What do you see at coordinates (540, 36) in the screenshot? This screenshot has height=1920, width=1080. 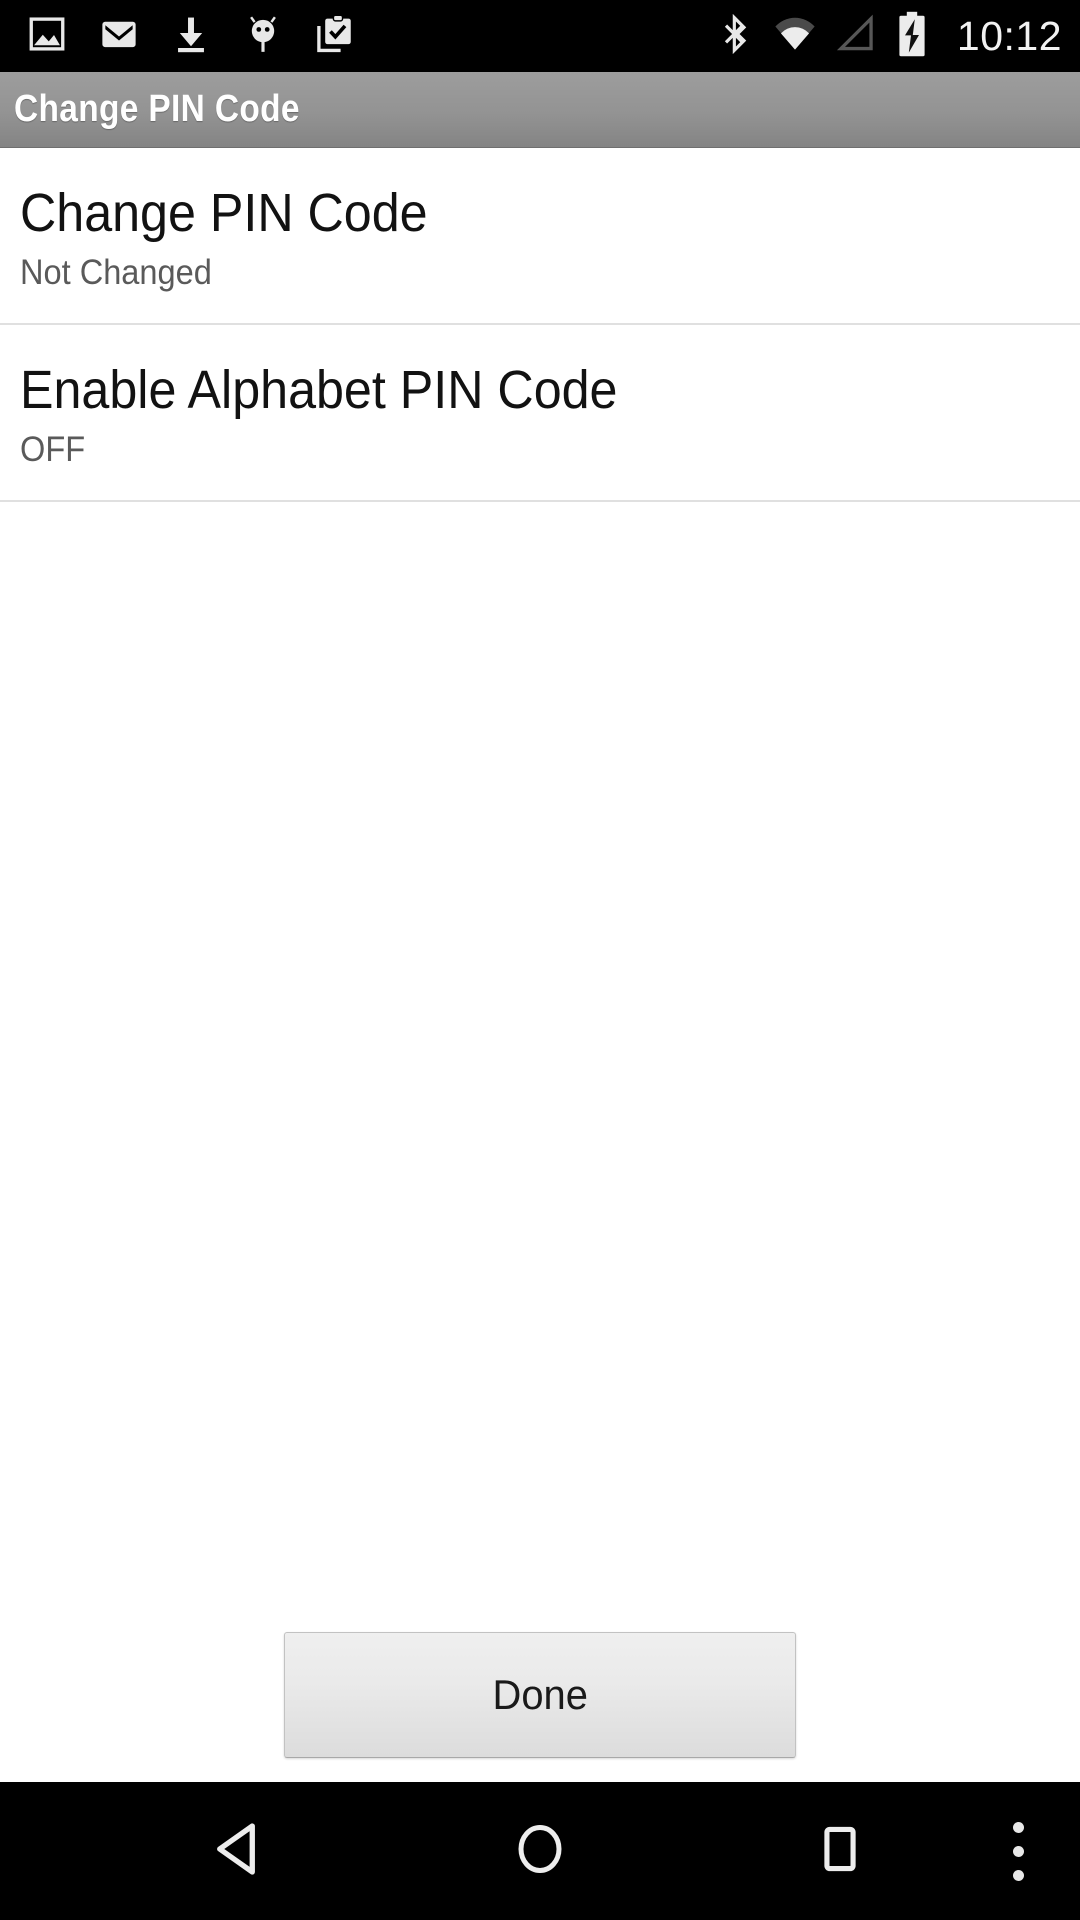 I see `status-bar: 10:12` at bounding box center [540, 36].